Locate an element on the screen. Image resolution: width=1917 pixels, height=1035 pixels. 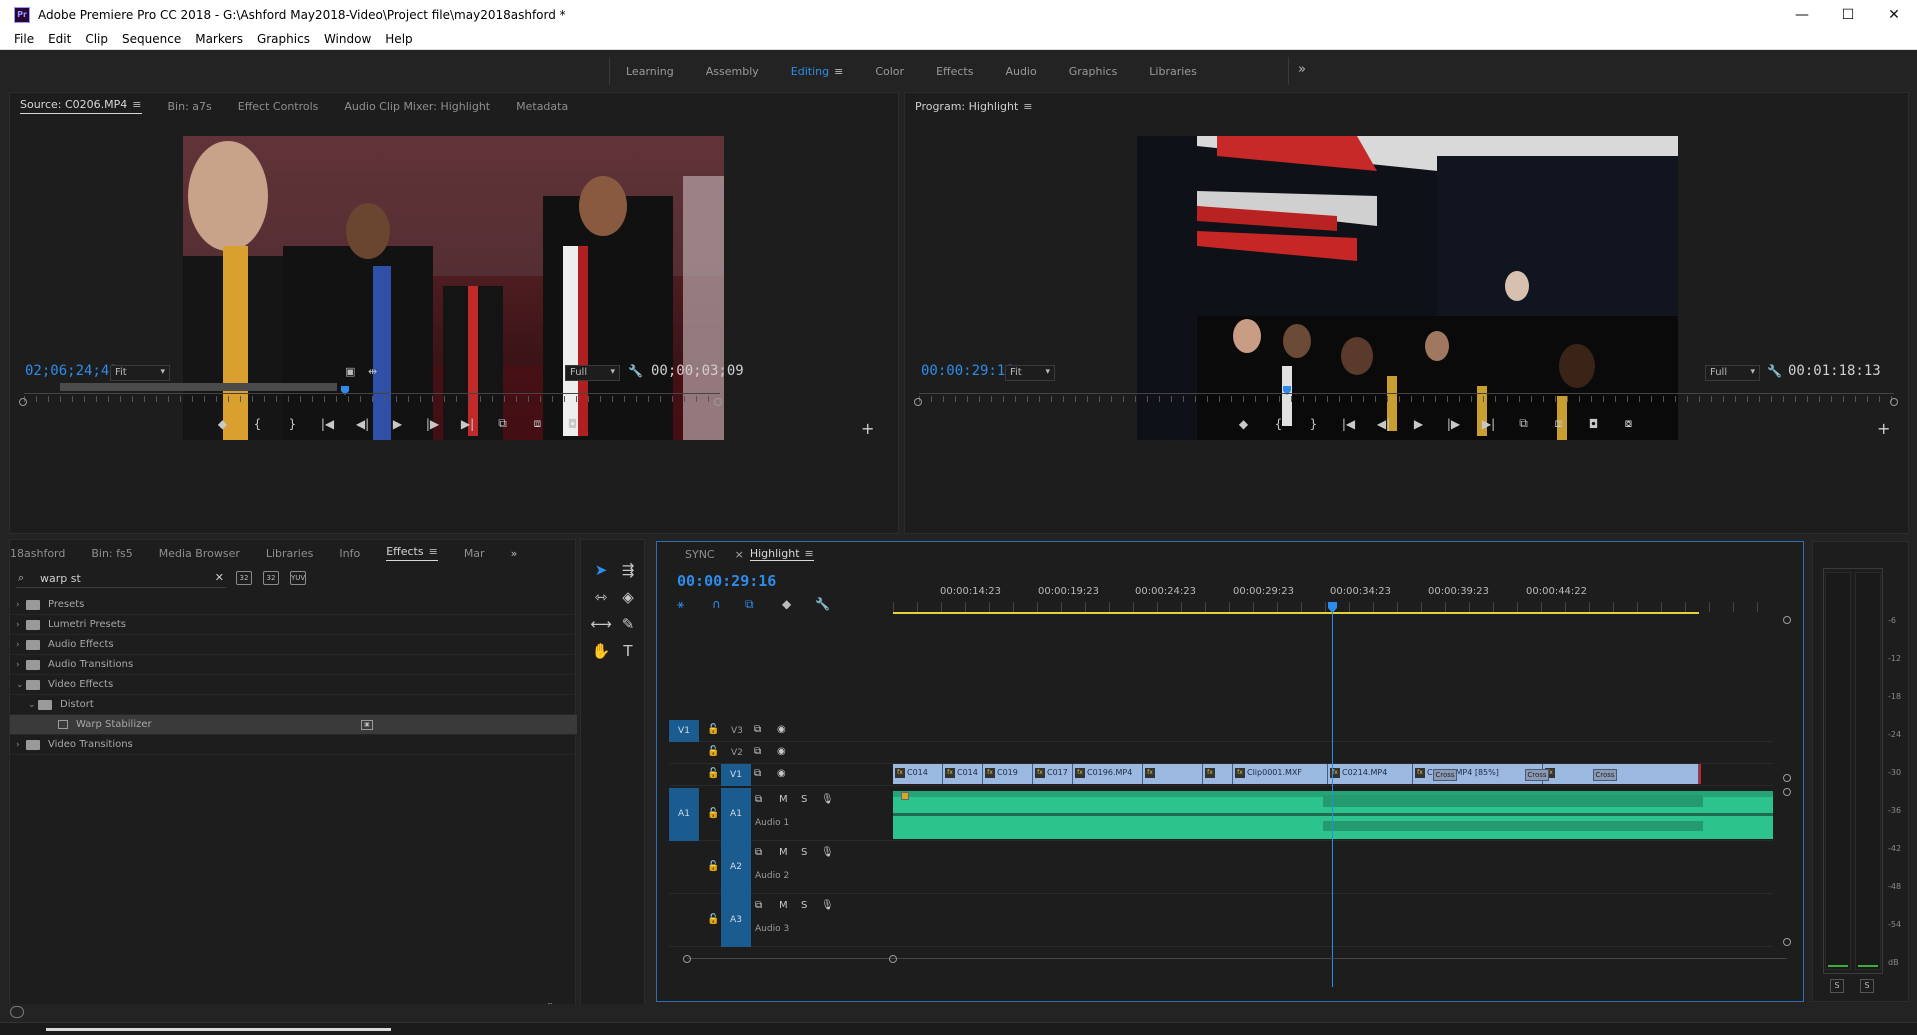
program-current-timecode: 00:00:29:16 is located at coordinates (967, 371).